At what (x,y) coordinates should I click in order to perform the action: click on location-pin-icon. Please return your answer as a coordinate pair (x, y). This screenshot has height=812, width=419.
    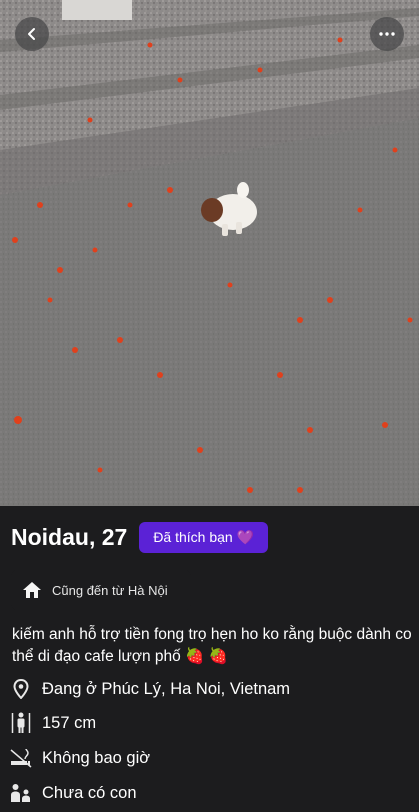
    Looking at the image, I should click on (21, 689).